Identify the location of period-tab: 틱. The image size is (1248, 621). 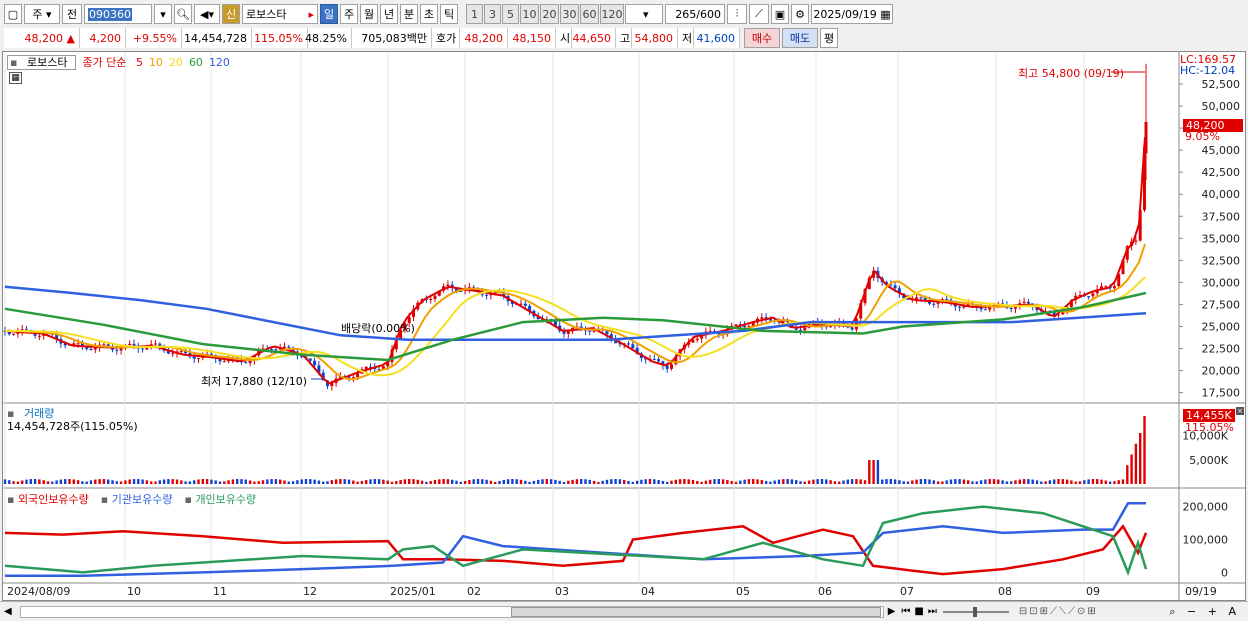
(449, 14).